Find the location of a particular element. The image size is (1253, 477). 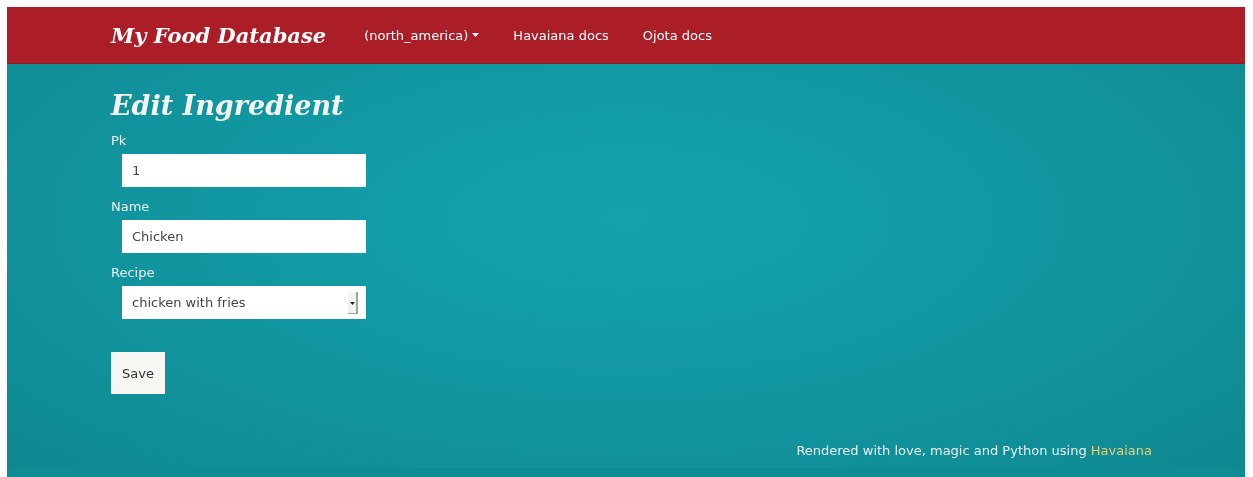

field-label: Recipe is located at coordinates (133, 272).